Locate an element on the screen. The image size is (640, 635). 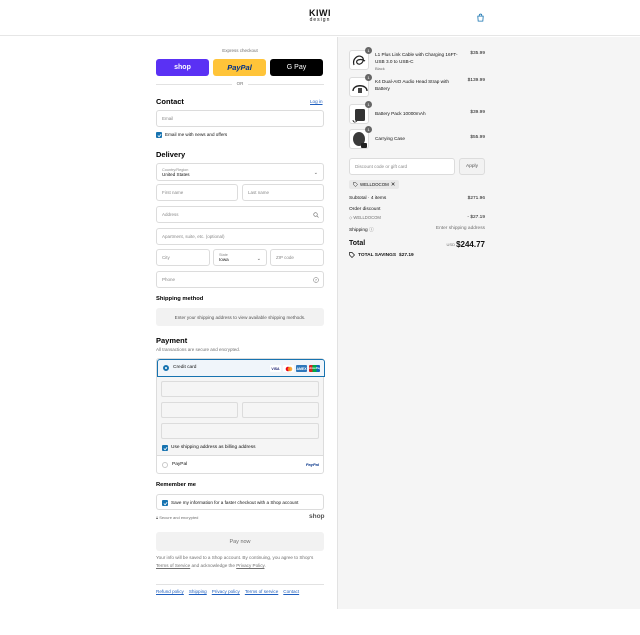
phone-placeholder: Phone is located at coordinates (169, 279).